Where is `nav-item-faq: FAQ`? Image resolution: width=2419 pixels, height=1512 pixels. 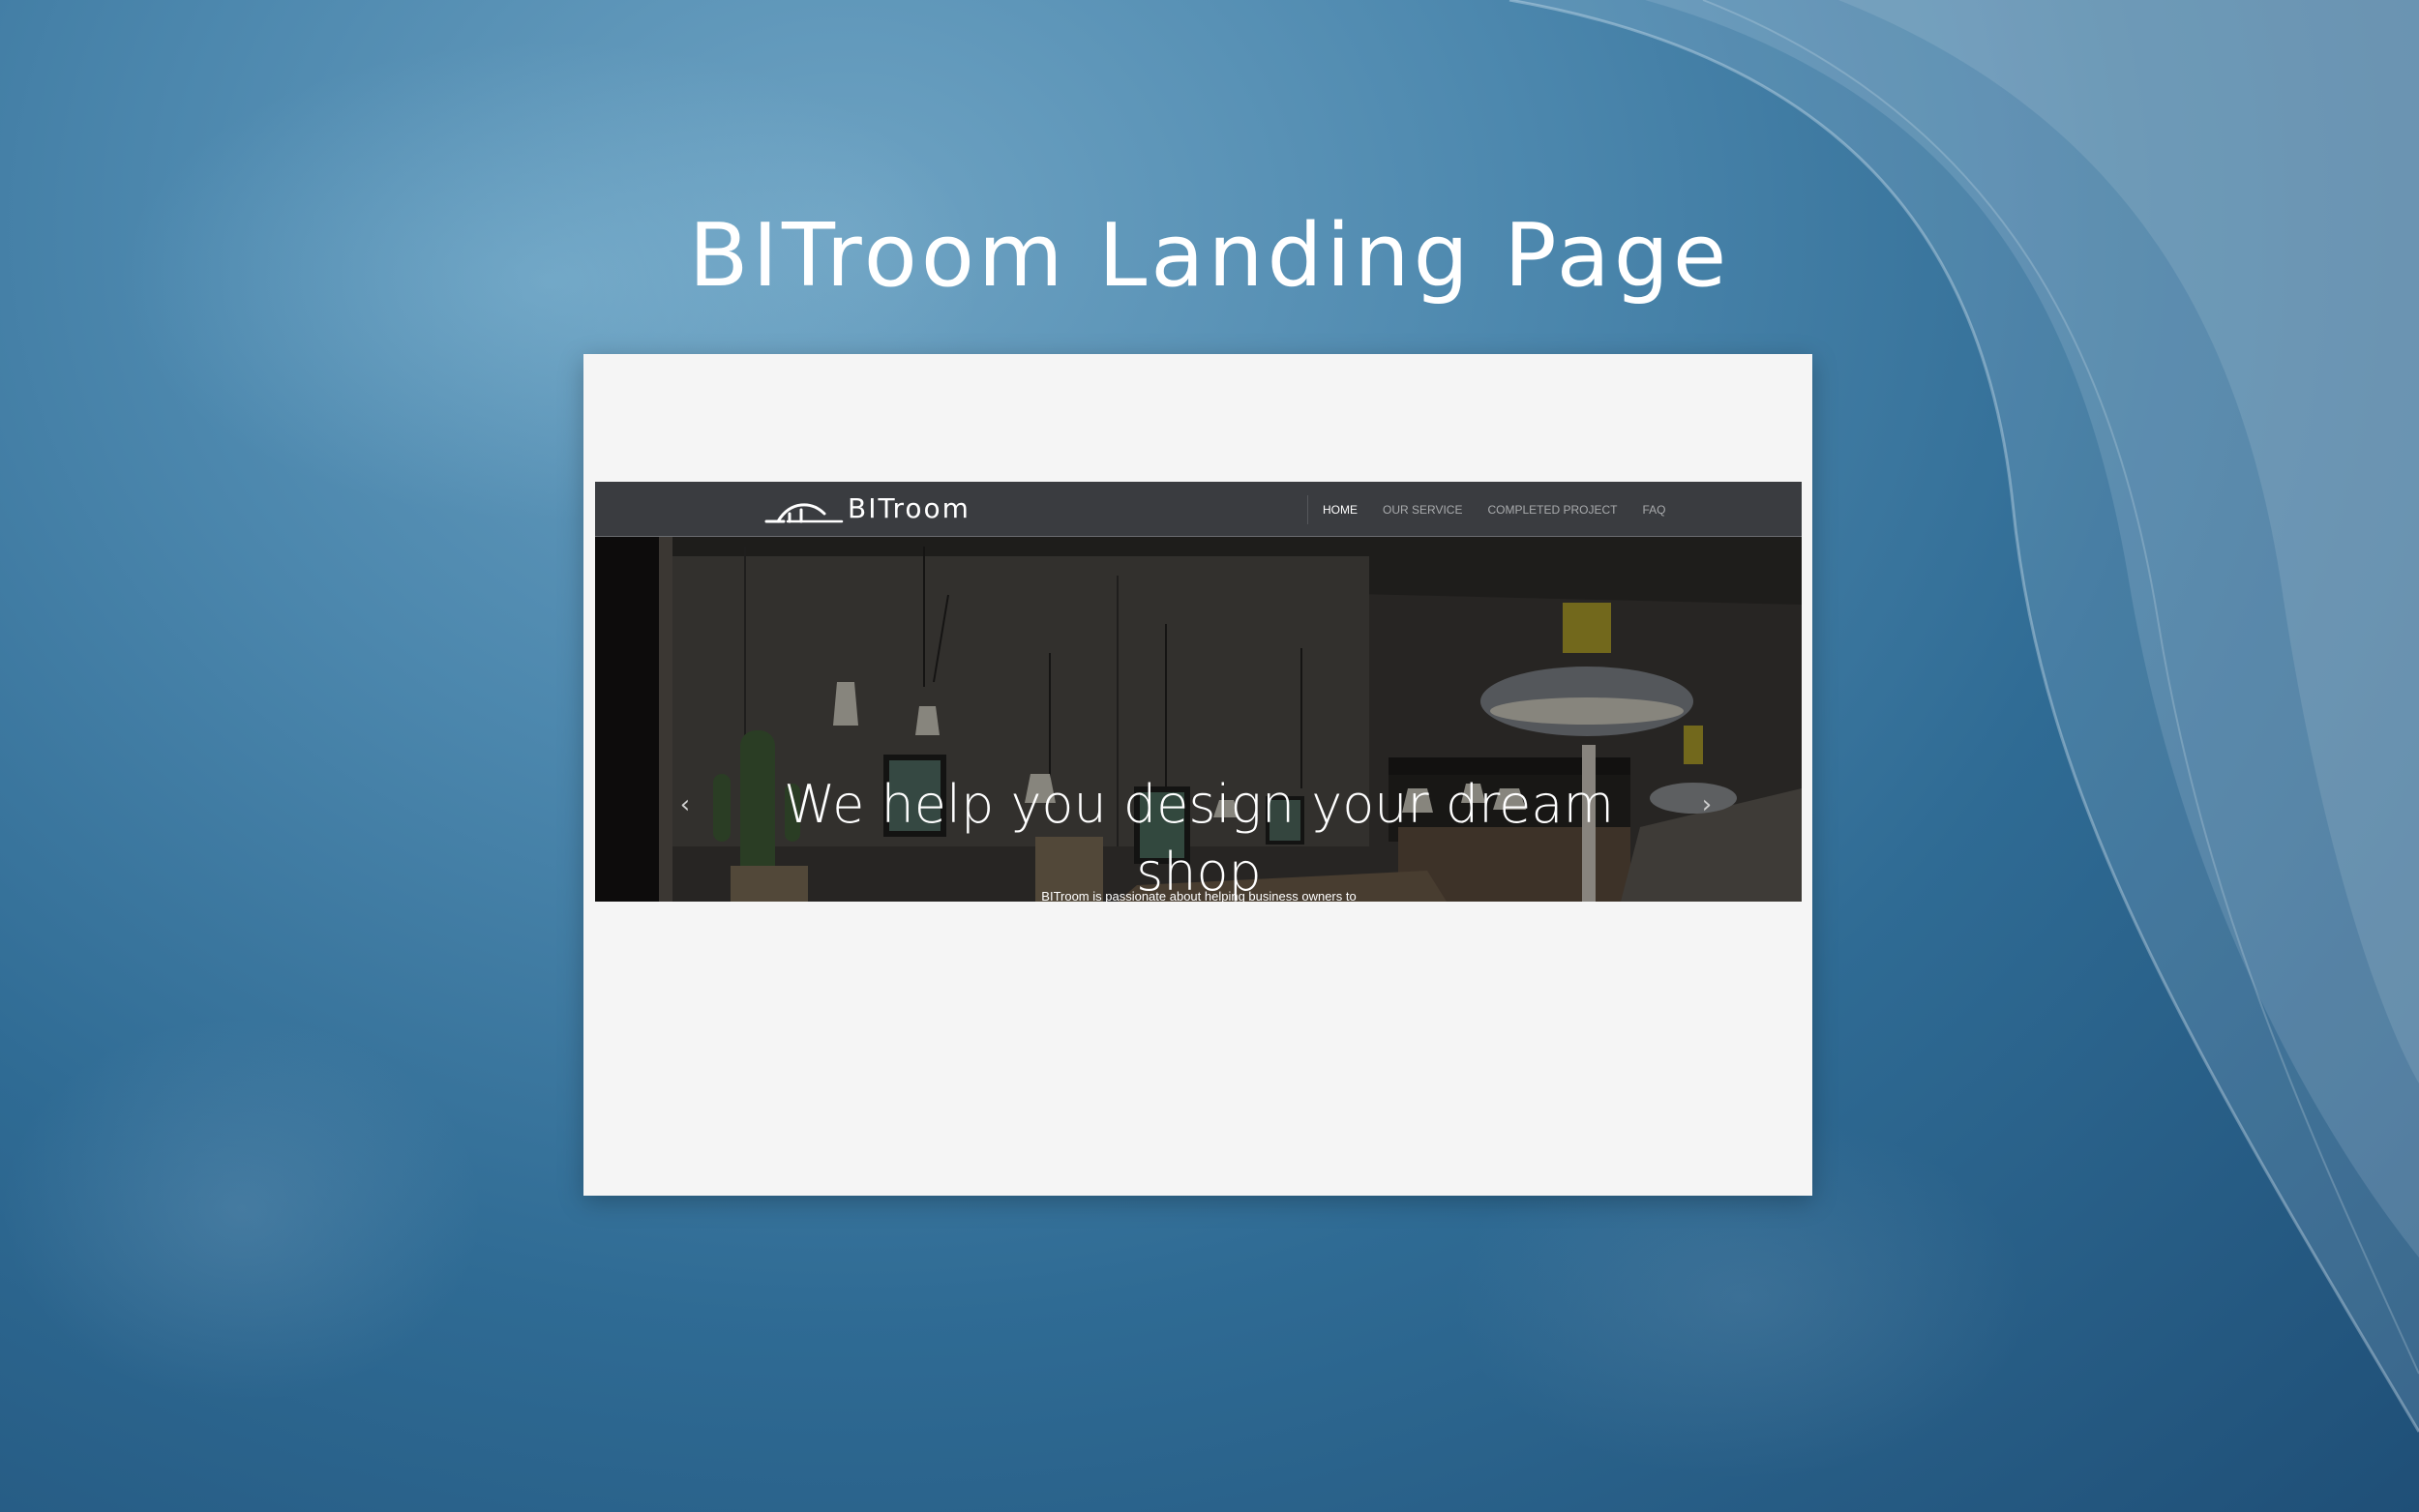
nav-item-faq: FAQ is located at coordinates (1654, 510).